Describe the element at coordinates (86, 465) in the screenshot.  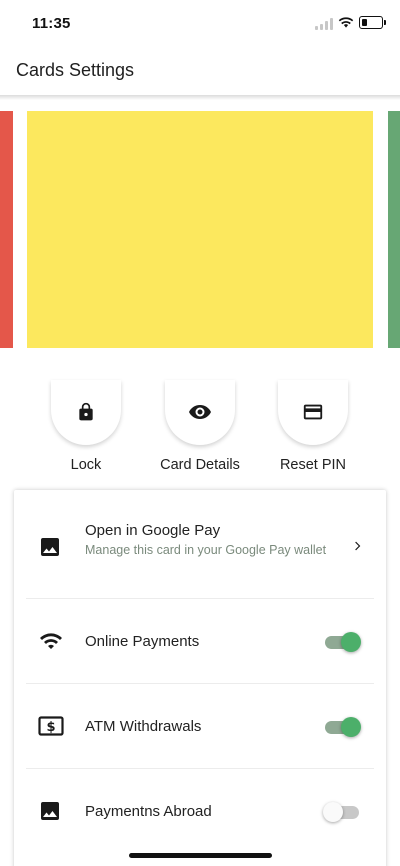
I see `lock-label: Lock` at that location.